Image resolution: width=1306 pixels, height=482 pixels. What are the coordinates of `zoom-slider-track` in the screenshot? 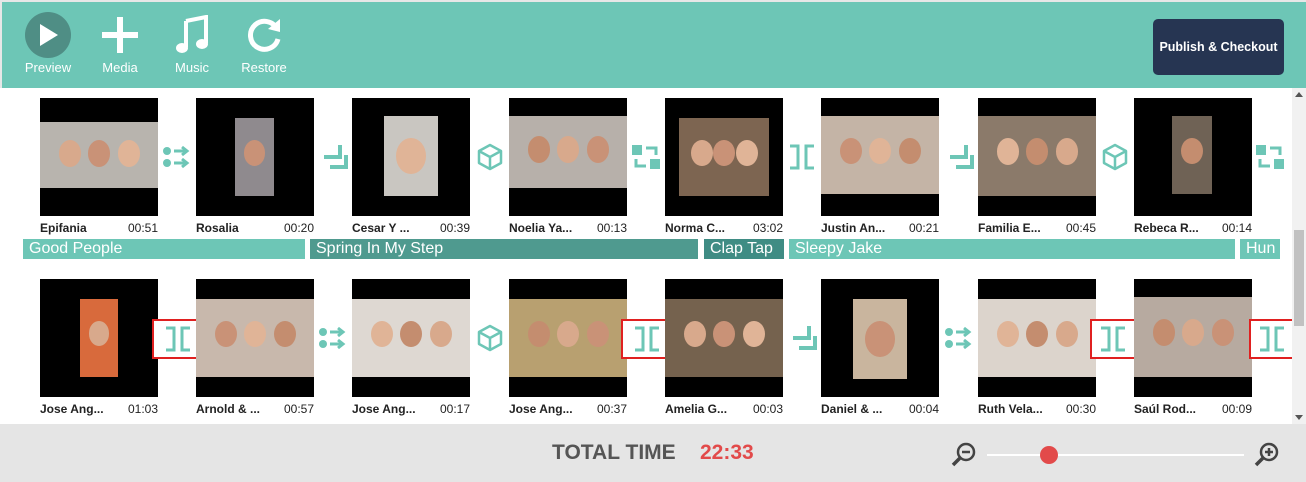 It's located at (1115, 455).